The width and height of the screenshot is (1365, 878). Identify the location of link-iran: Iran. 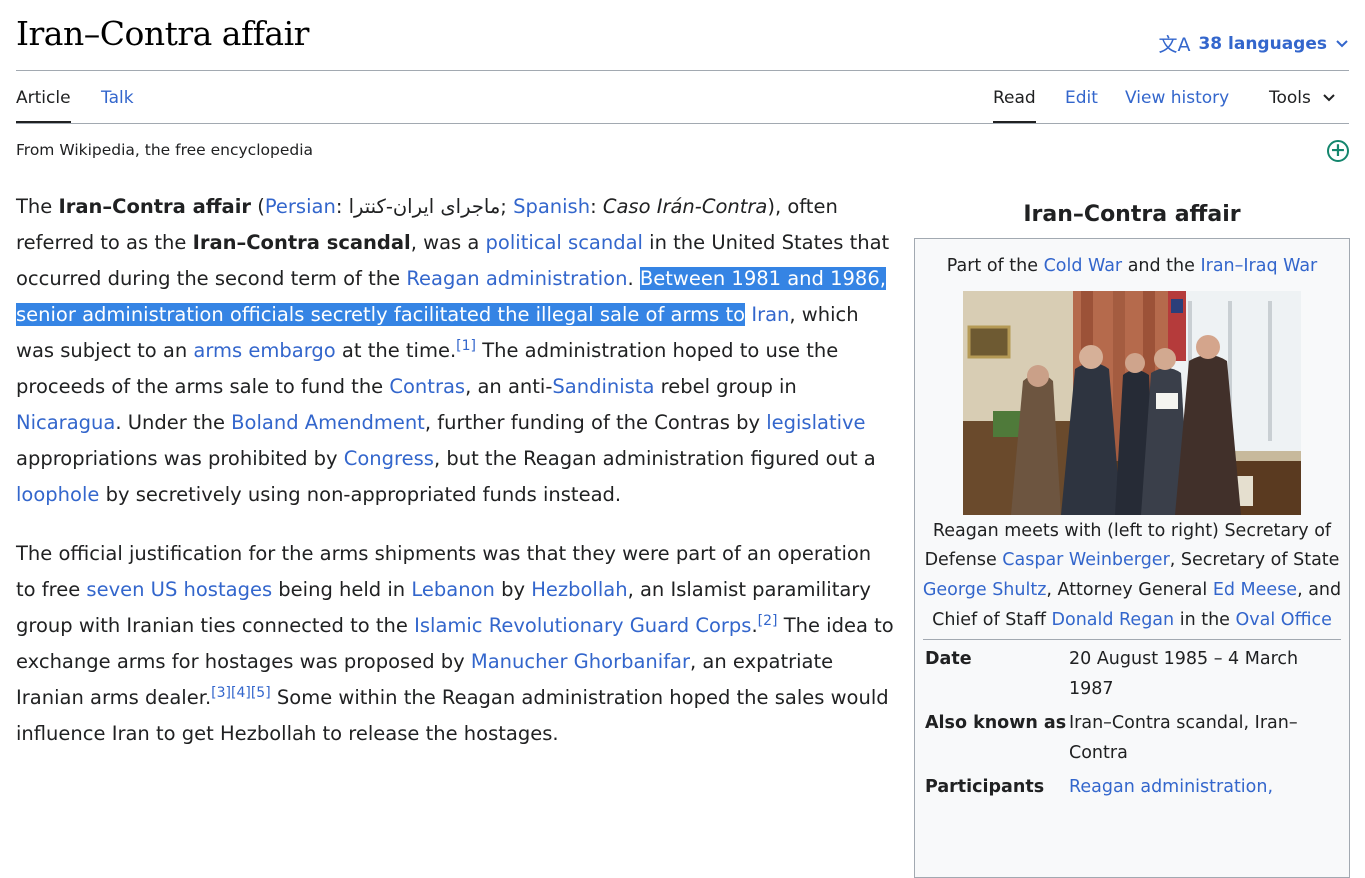
(770, 314).